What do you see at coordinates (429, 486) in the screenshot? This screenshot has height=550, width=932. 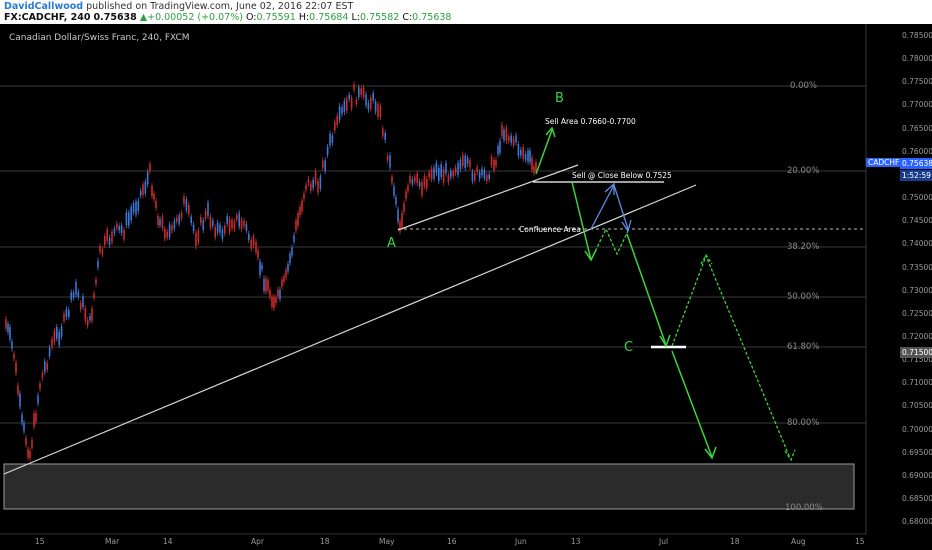 I see `target-zone-box` at bounding box center [429, 486].